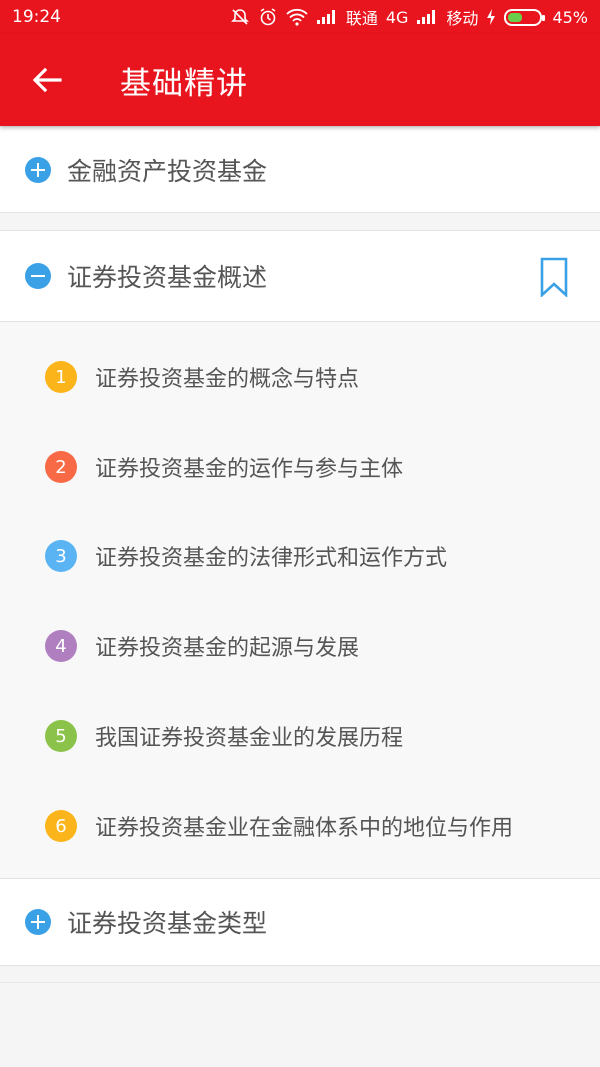 This screenshot has width=600, height=1067. Describe the element at coordinates (570, 17) in the screenshot. I see `battery-percent: 45%` at that location.